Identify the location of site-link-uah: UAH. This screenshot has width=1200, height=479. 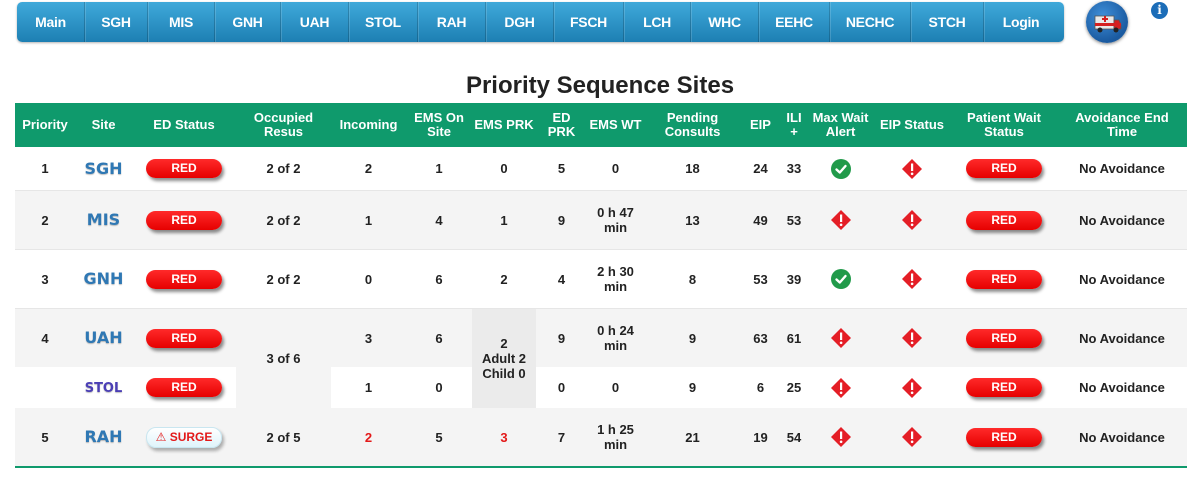
(103, 337).